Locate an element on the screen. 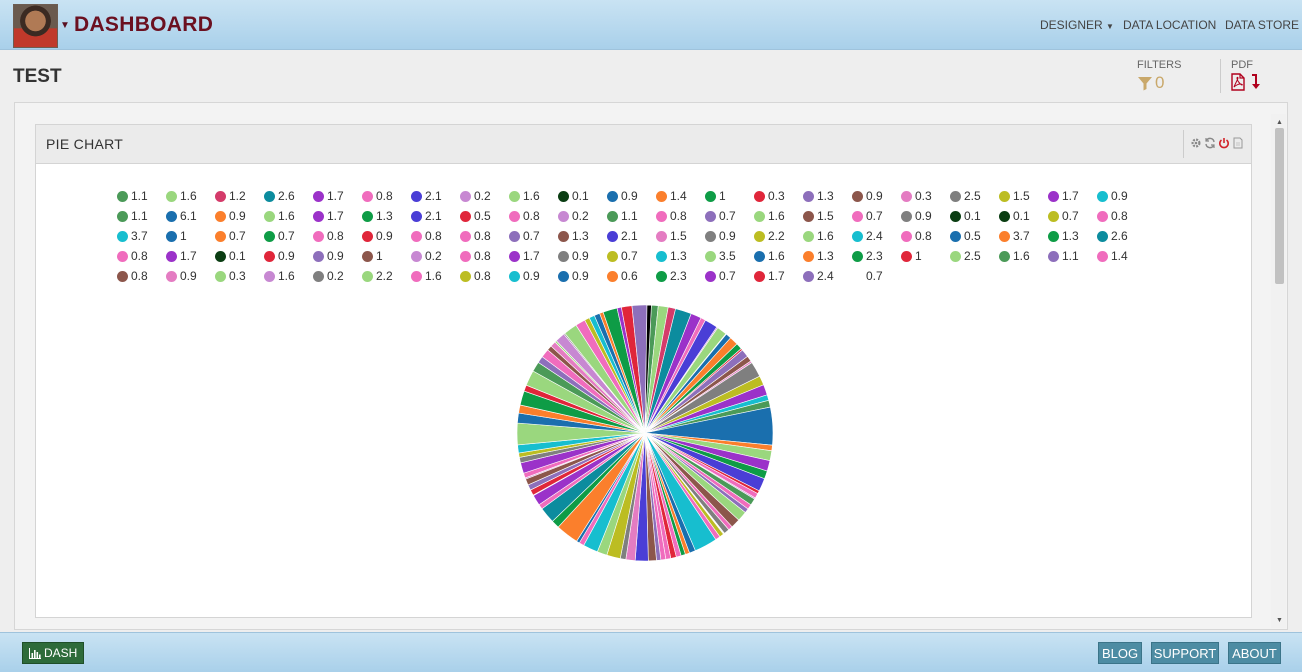 This screenshot has width=1302, height=672. app-title: DASHBOARD is located at coordinates (143, 25).